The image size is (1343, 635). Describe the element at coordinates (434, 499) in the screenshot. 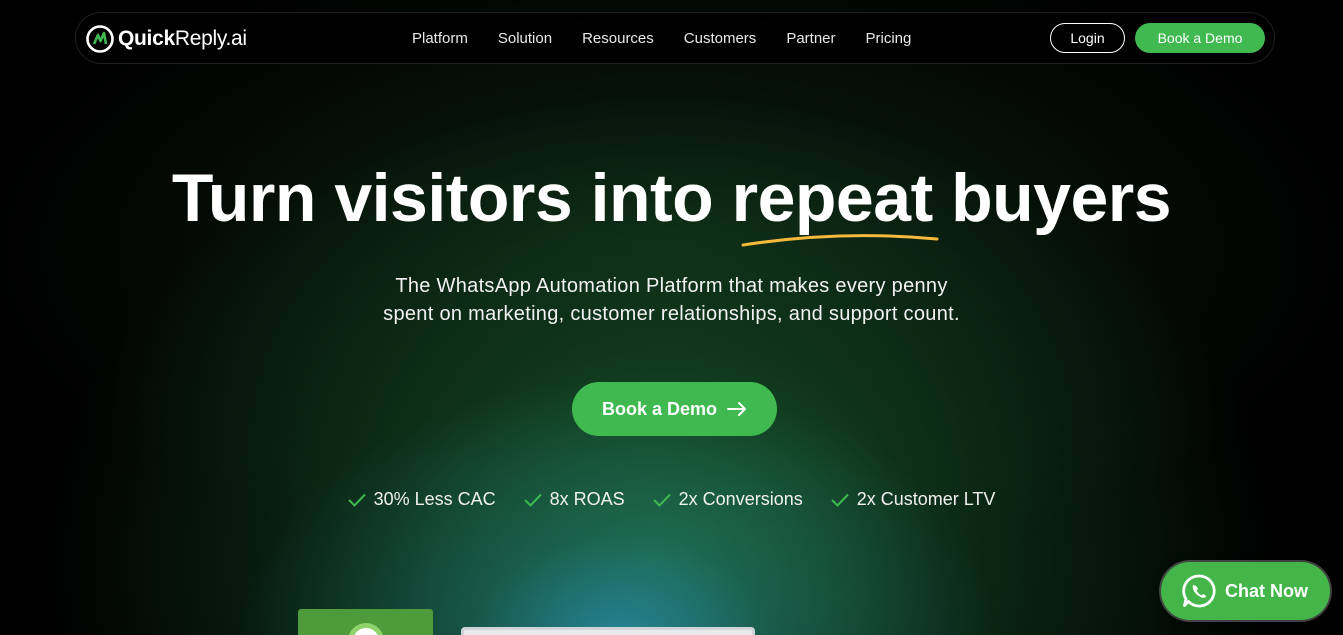

I see `feature-label: 30% Less CAC` at that location.